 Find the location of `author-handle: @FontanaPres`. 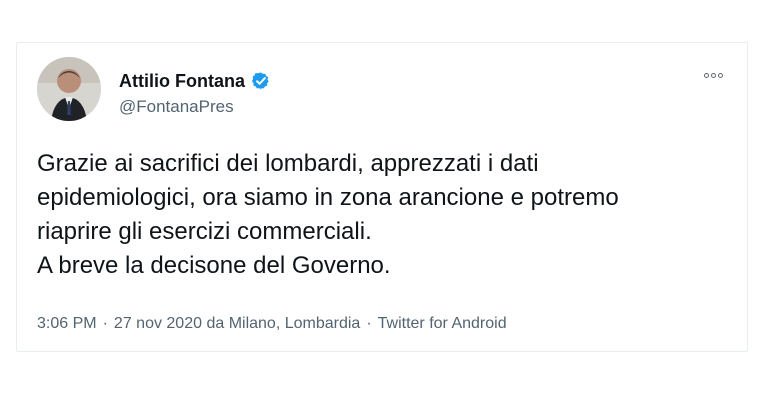

author-handle: @FontanaPres is located at coordinates (195, 107).